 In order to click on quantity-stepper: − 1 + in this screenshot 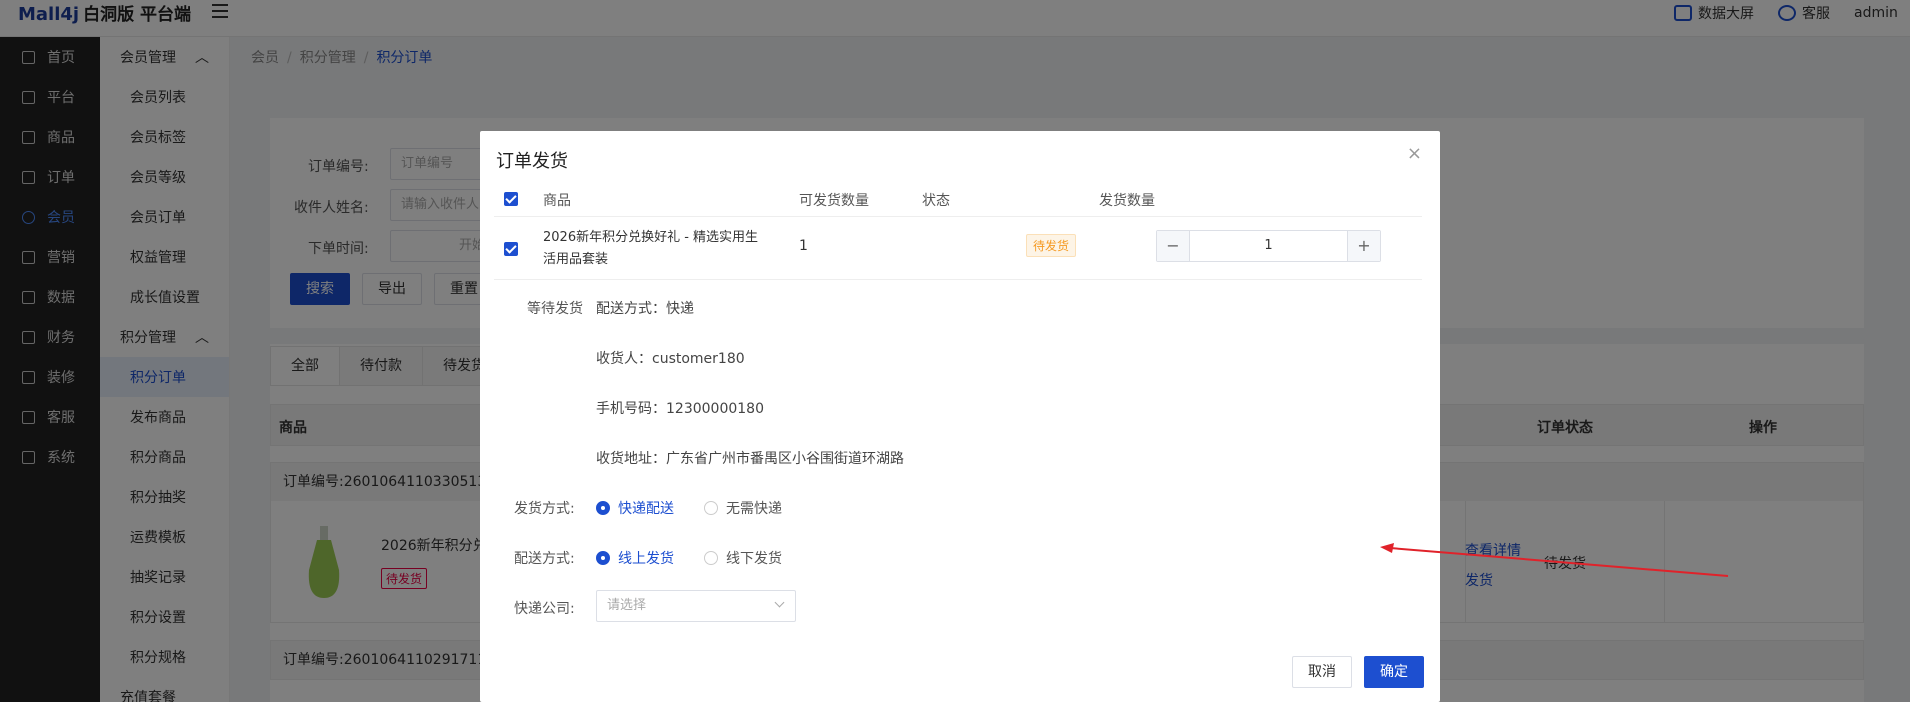, I will do `click(1268, 246)`.